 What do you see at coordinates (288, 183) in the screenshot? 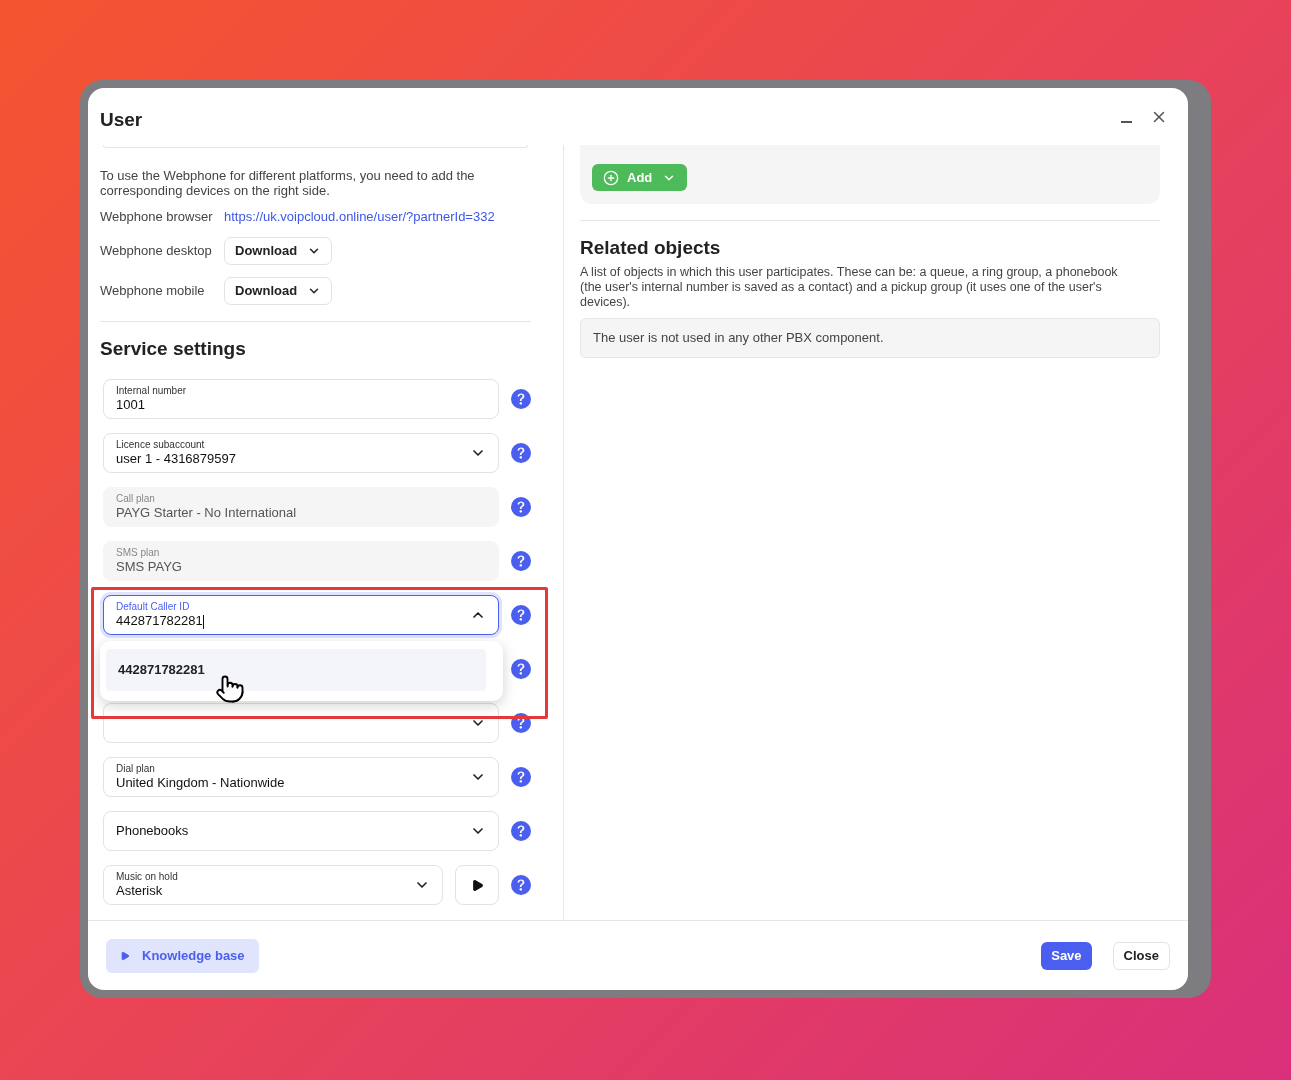
I see `webphone-description: To use the Webphone for different platforms, you need to add the corresponding devices on the right side.` at bounding box center [288, 183].